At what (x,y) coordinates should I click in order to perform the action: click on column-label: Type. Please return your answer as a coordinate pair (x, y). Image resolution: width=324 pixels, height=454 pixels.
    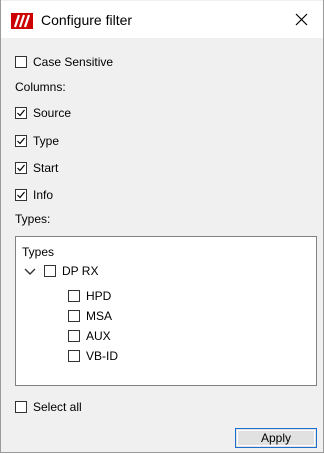
    Looking at the image, I should click on (46, 141).